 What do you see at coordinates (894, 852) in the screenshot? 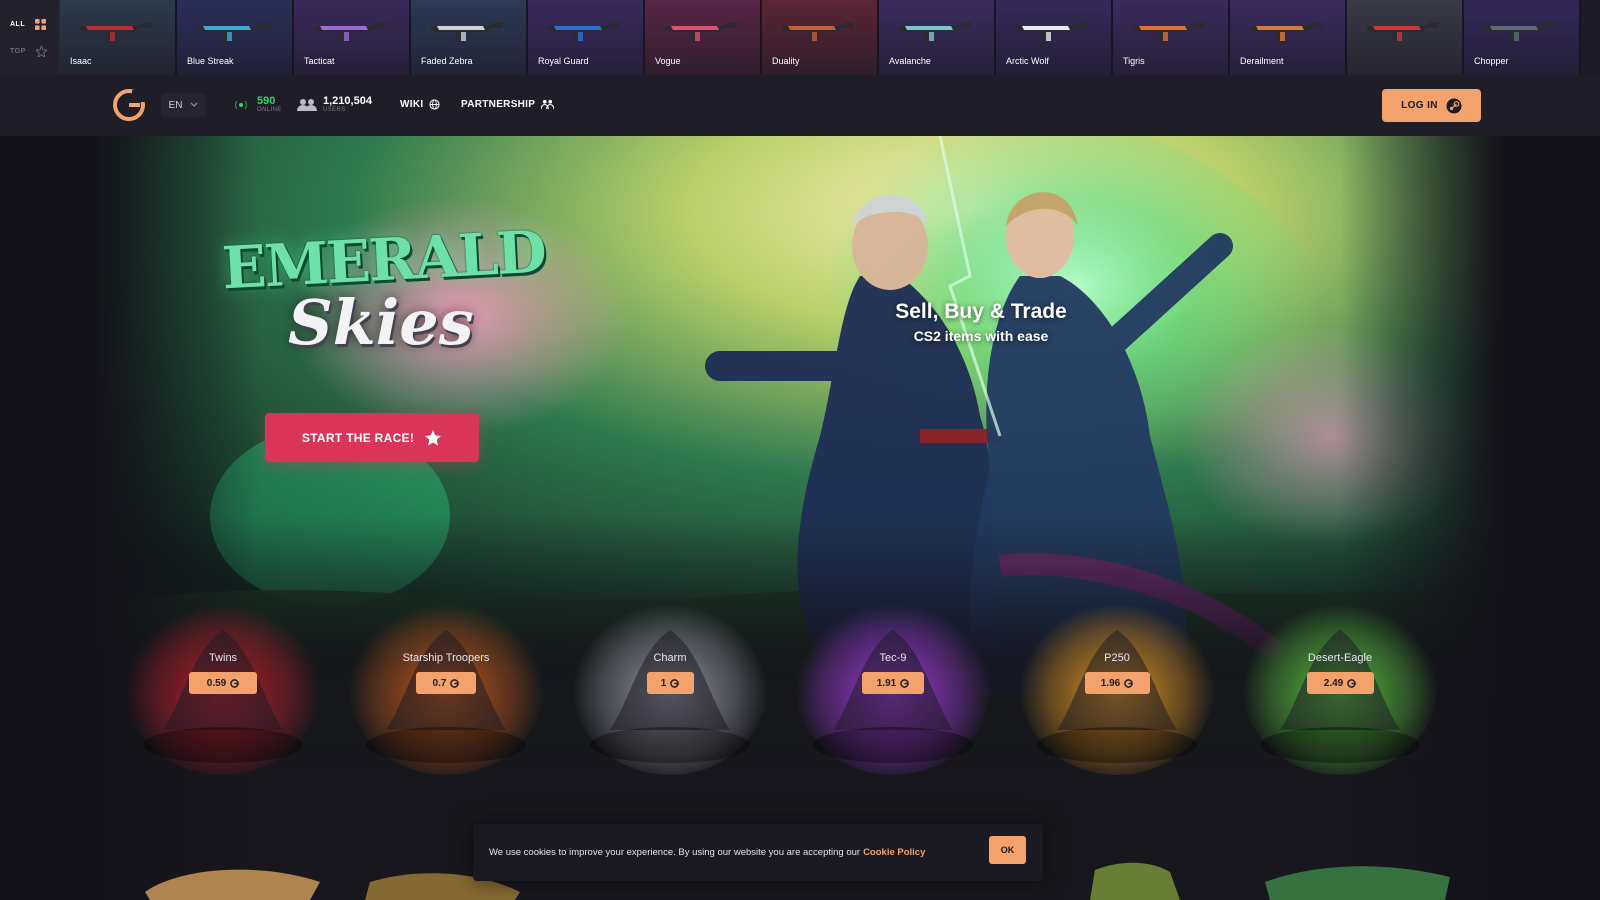
I see `cookie-policy-link: Cookie Policy` at bounding box center [894, 852].